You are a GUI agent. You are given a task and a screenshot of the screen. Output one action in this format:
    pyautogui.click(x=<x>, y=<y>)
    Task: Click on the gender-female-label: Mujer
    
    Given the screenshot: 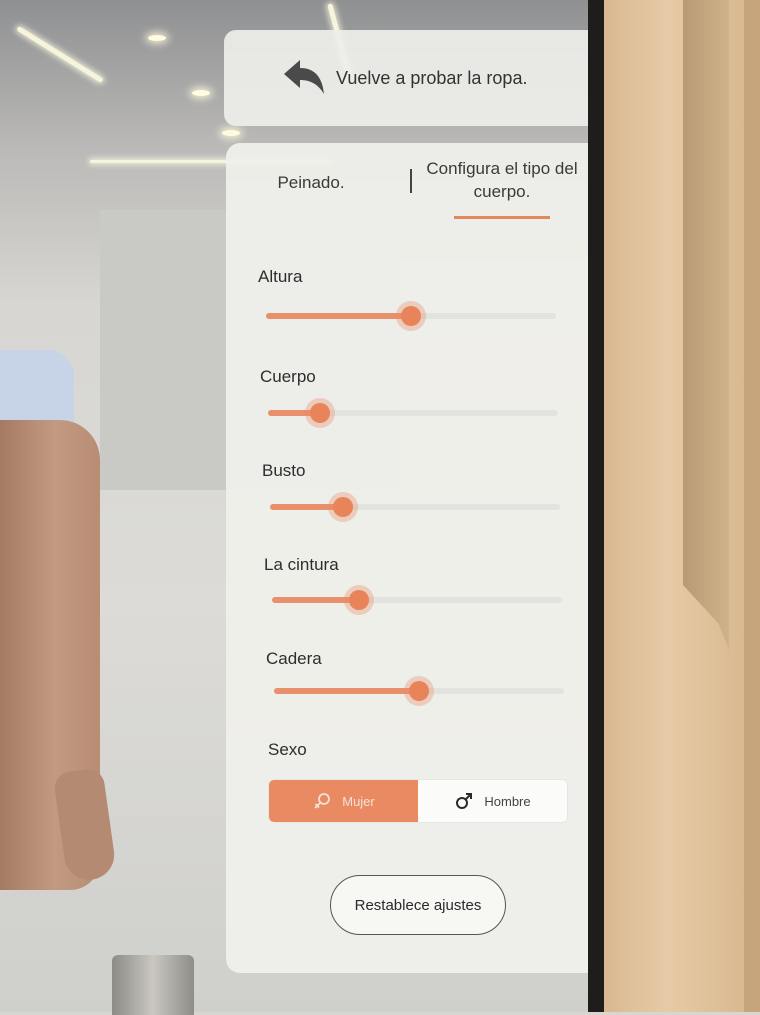 What is the action you would take?
    pyautogui.click(x=358, y=801)
    